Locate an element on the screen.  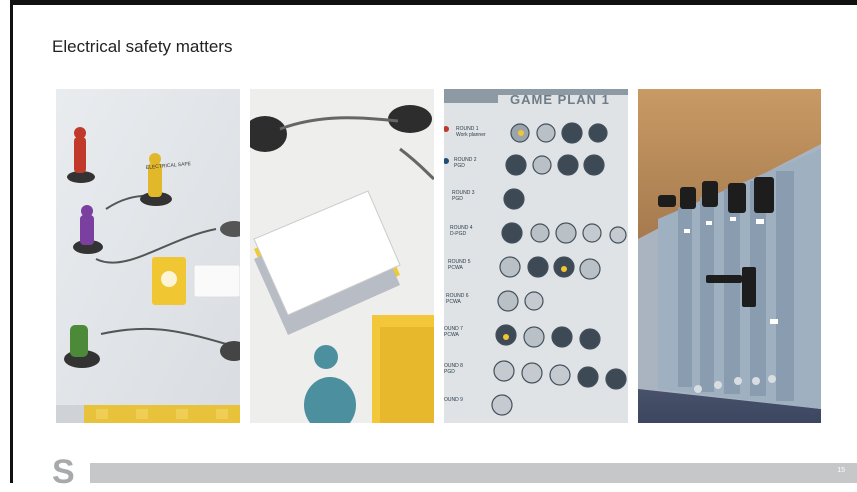
game-plan-heading: GAME PLAN 1 is located at coordinates (560, 99).